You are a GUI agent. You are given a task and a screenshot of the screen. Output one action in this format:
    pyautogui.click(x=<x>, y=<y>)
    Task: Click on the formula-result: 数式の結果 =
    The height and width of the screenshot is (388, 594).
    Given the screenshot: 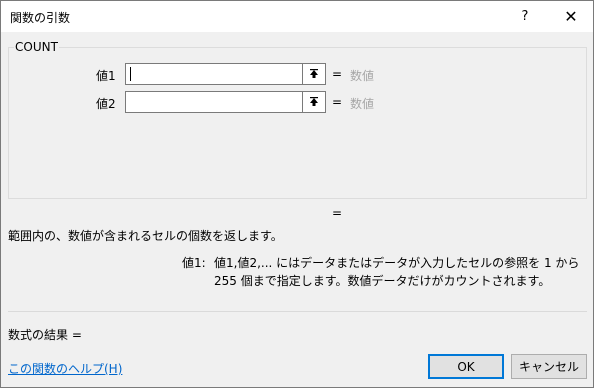 What is the action you would take?
    pyautogui.click(x=45, y=335)
    